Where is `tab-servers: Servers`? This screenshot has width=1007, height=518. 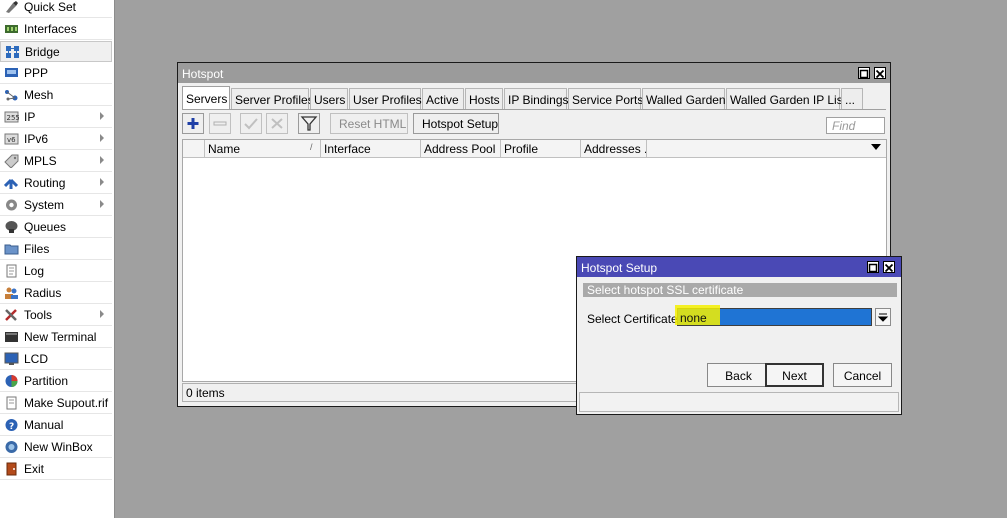 tab-servers: Servers is located at coordinates (206, 98).